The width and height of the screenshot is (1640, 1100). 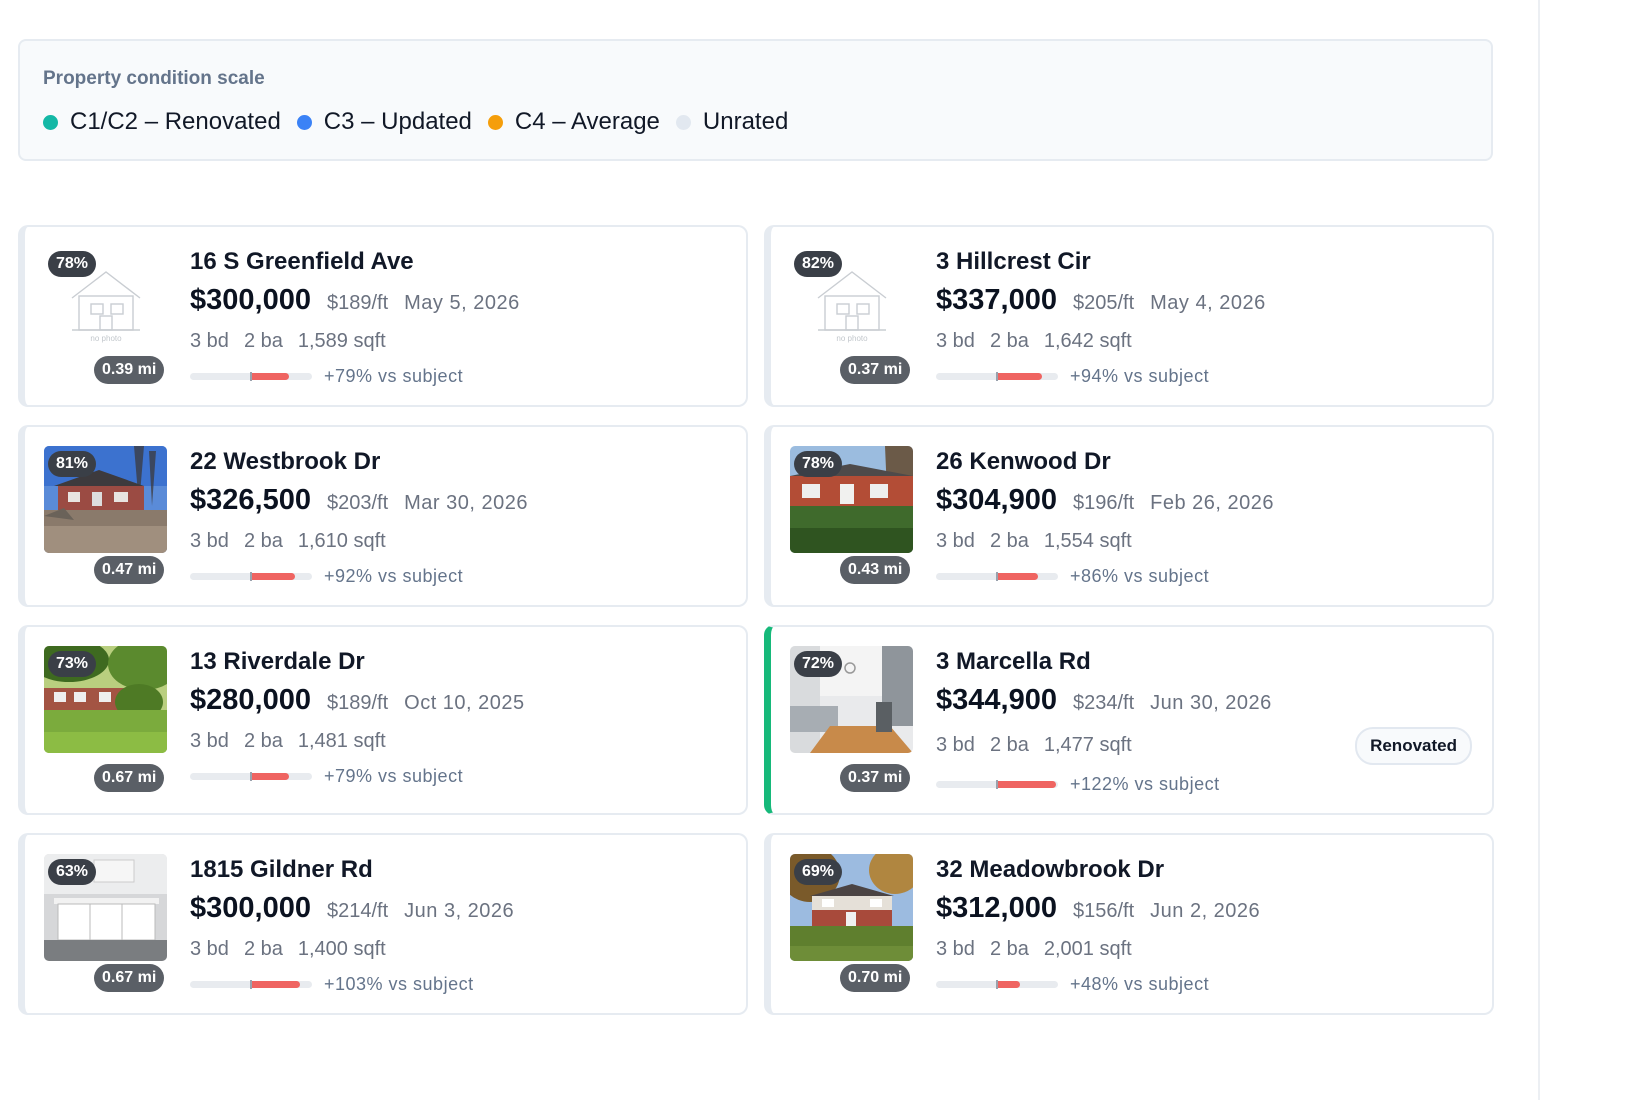 I want to click on price-line: $300,000 $214/ft Jun 3, 2026, so click(x=352, y=908).